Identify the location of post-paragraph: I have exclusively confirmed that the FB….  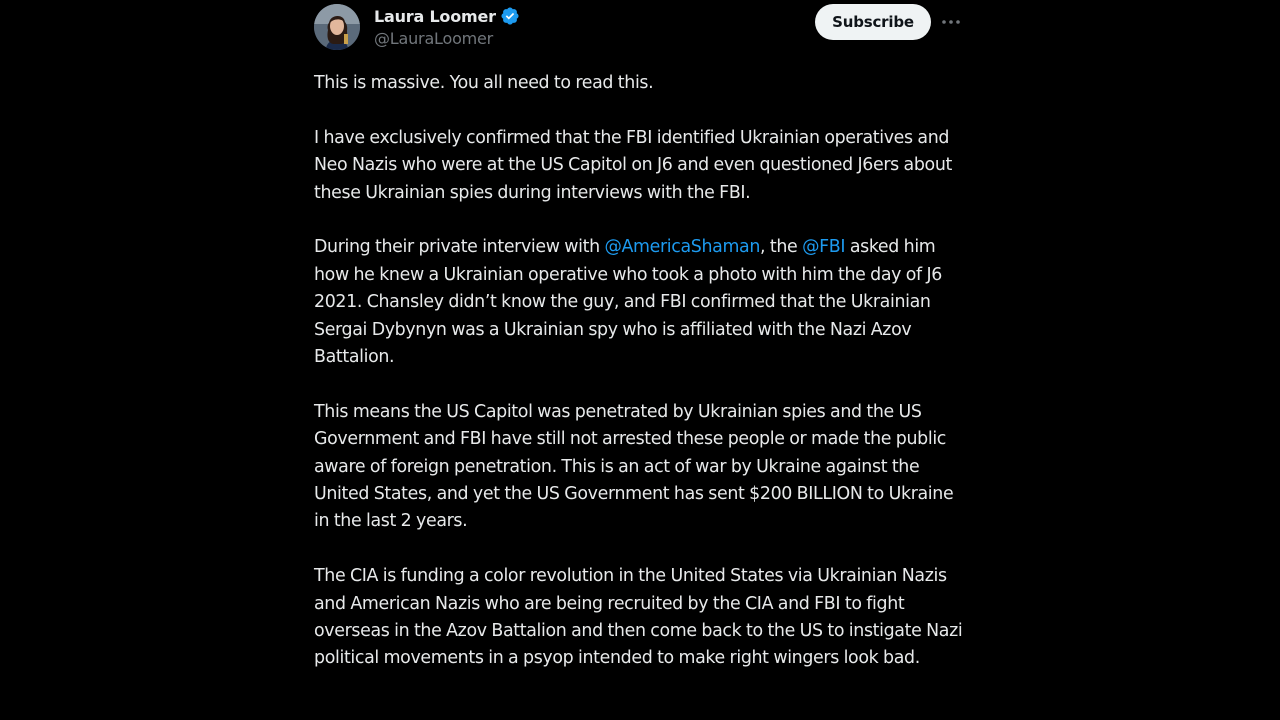
(633, 165).